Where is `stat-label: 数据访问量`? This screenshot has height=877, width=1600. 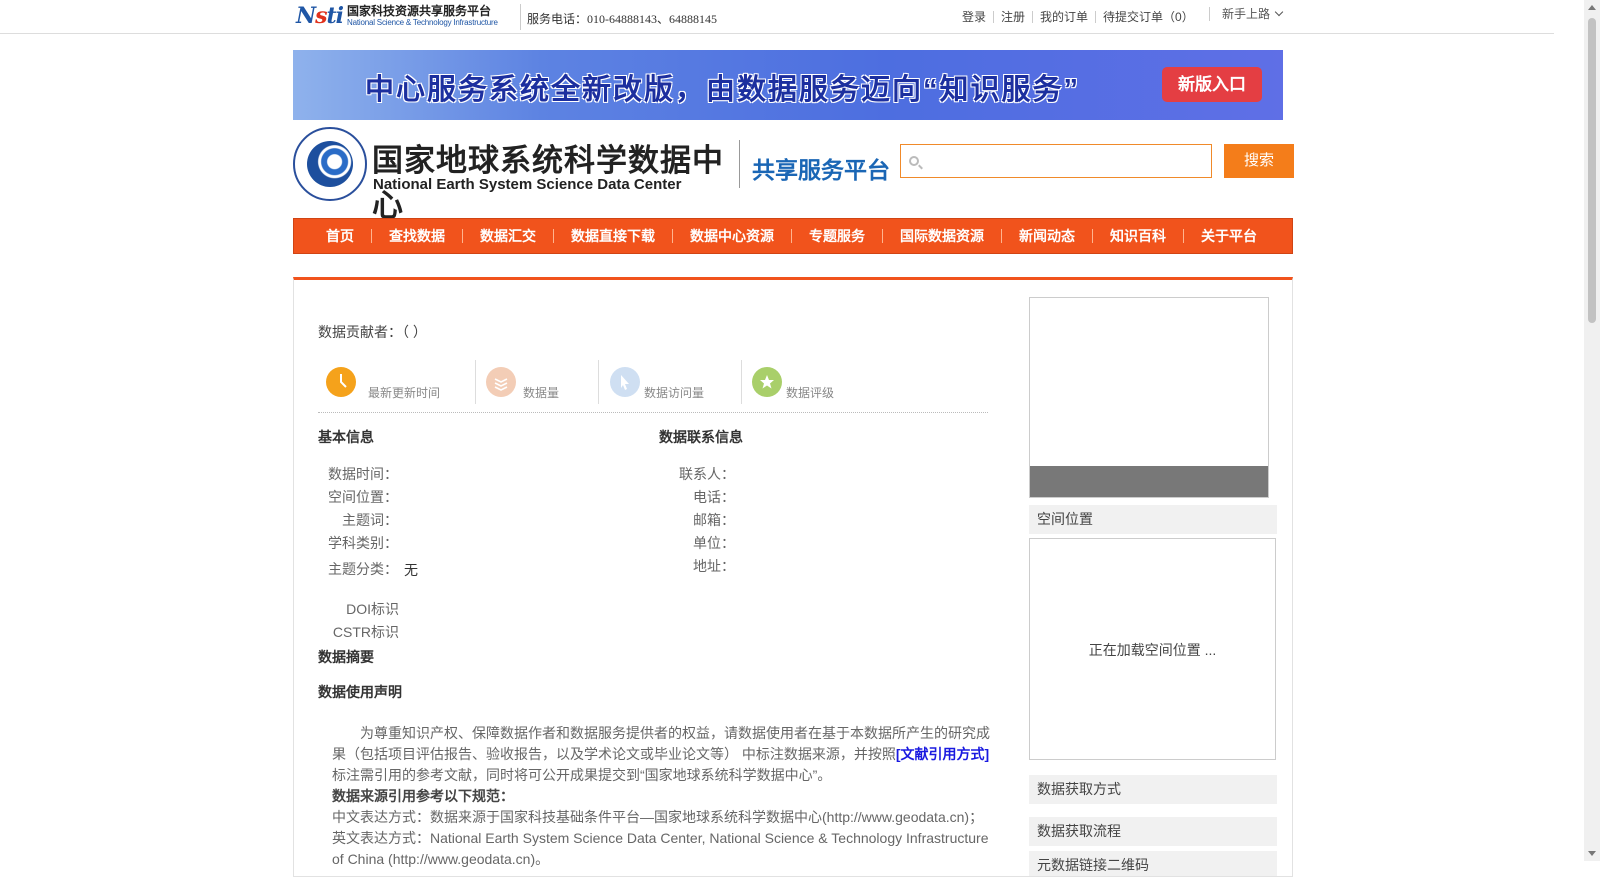
stat-label: 数据访问量 is located at coordinates (674, 393).